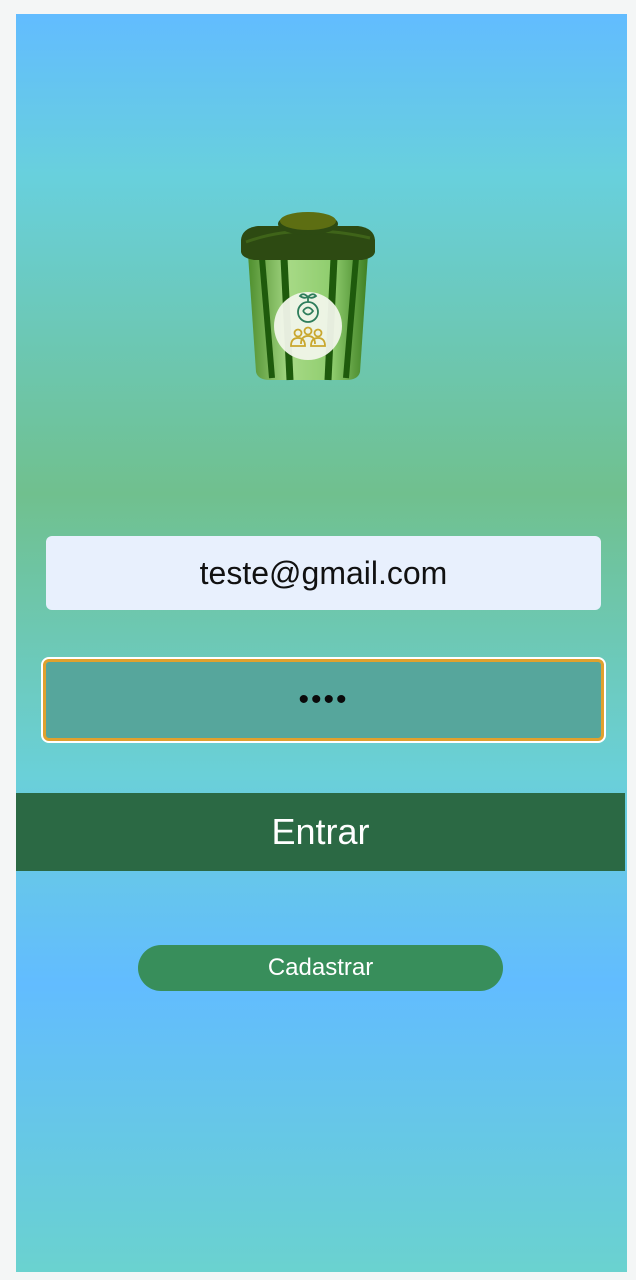 This screenshot has width=636, height=1280. What do you see at coordinates (323, 700) in the screenshot?
I see `password-field` at bounding box center [323, 700].